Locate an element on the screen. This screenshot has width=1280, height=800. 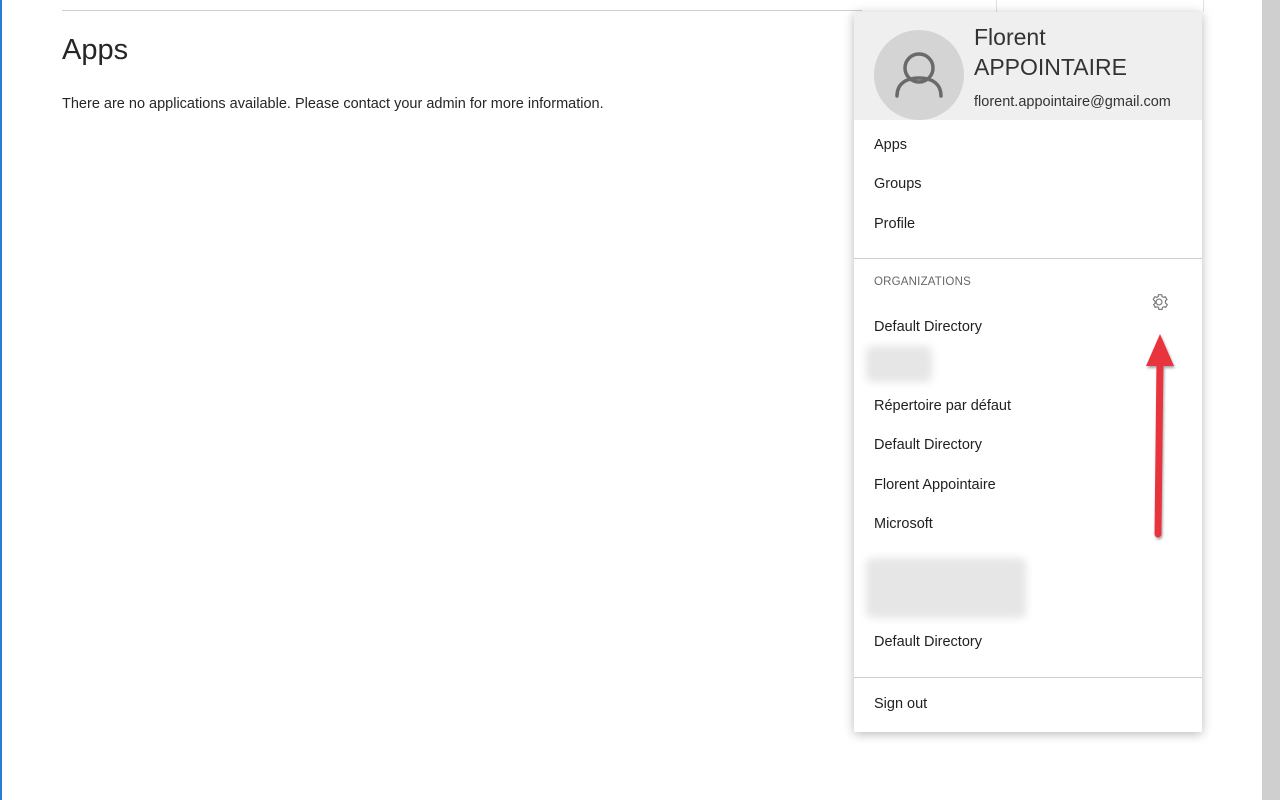
menu-divider-bottom is located at coordinates (1028, 677).